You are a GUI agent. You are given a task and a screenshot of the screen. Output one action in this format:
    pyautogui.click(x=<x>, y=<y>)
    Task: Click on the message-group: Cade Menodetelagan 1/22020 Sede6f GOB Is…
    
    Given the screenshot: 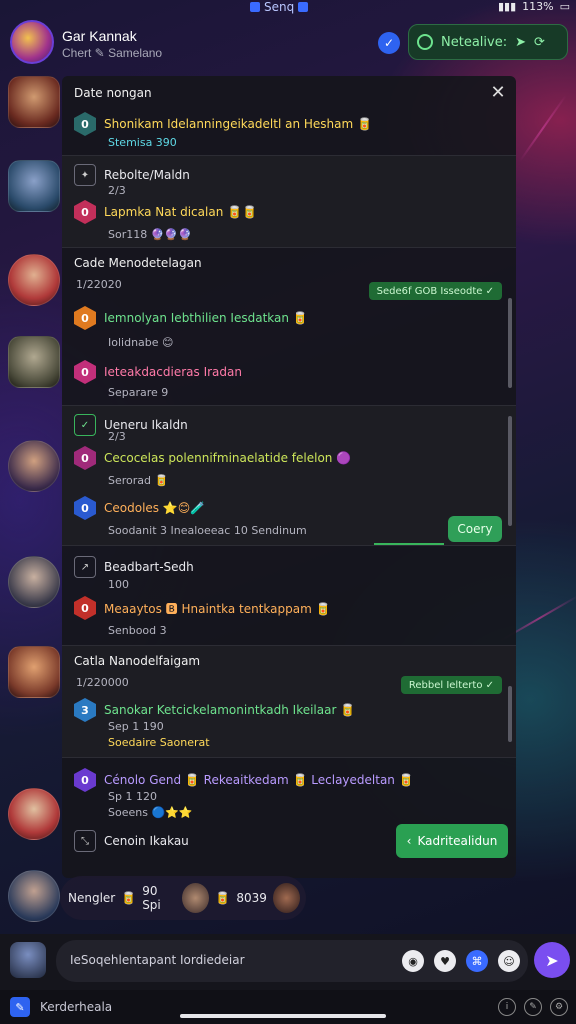 What is the action you would take?
    pyautogui.click(x=289, y=327)
    